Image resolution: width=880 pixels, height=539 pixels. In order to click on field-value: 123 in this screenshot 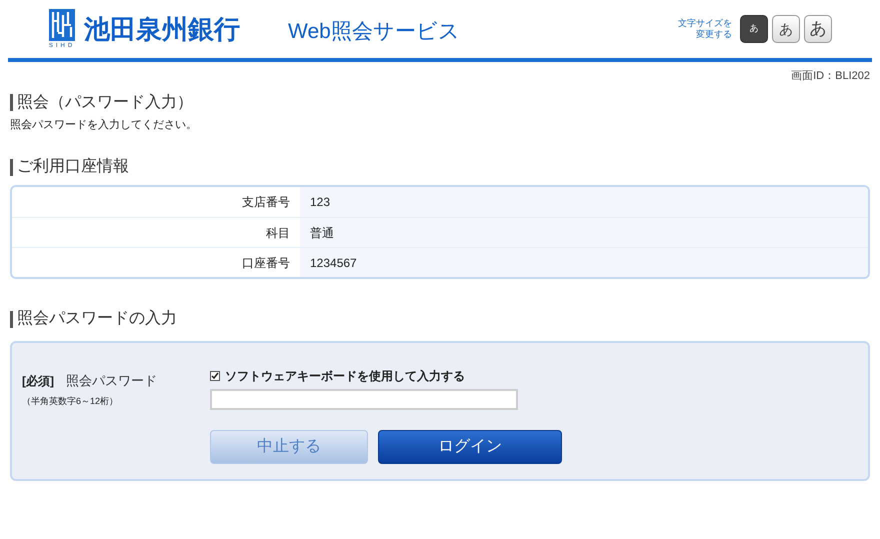, I will do `click(584, 202)`.